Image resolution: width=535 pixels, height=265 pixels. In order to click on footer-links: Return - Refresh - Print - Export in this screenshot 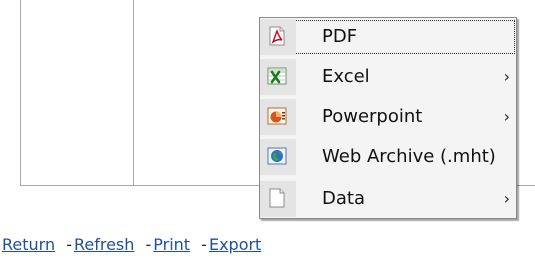, I will do `click(131, 244)`.